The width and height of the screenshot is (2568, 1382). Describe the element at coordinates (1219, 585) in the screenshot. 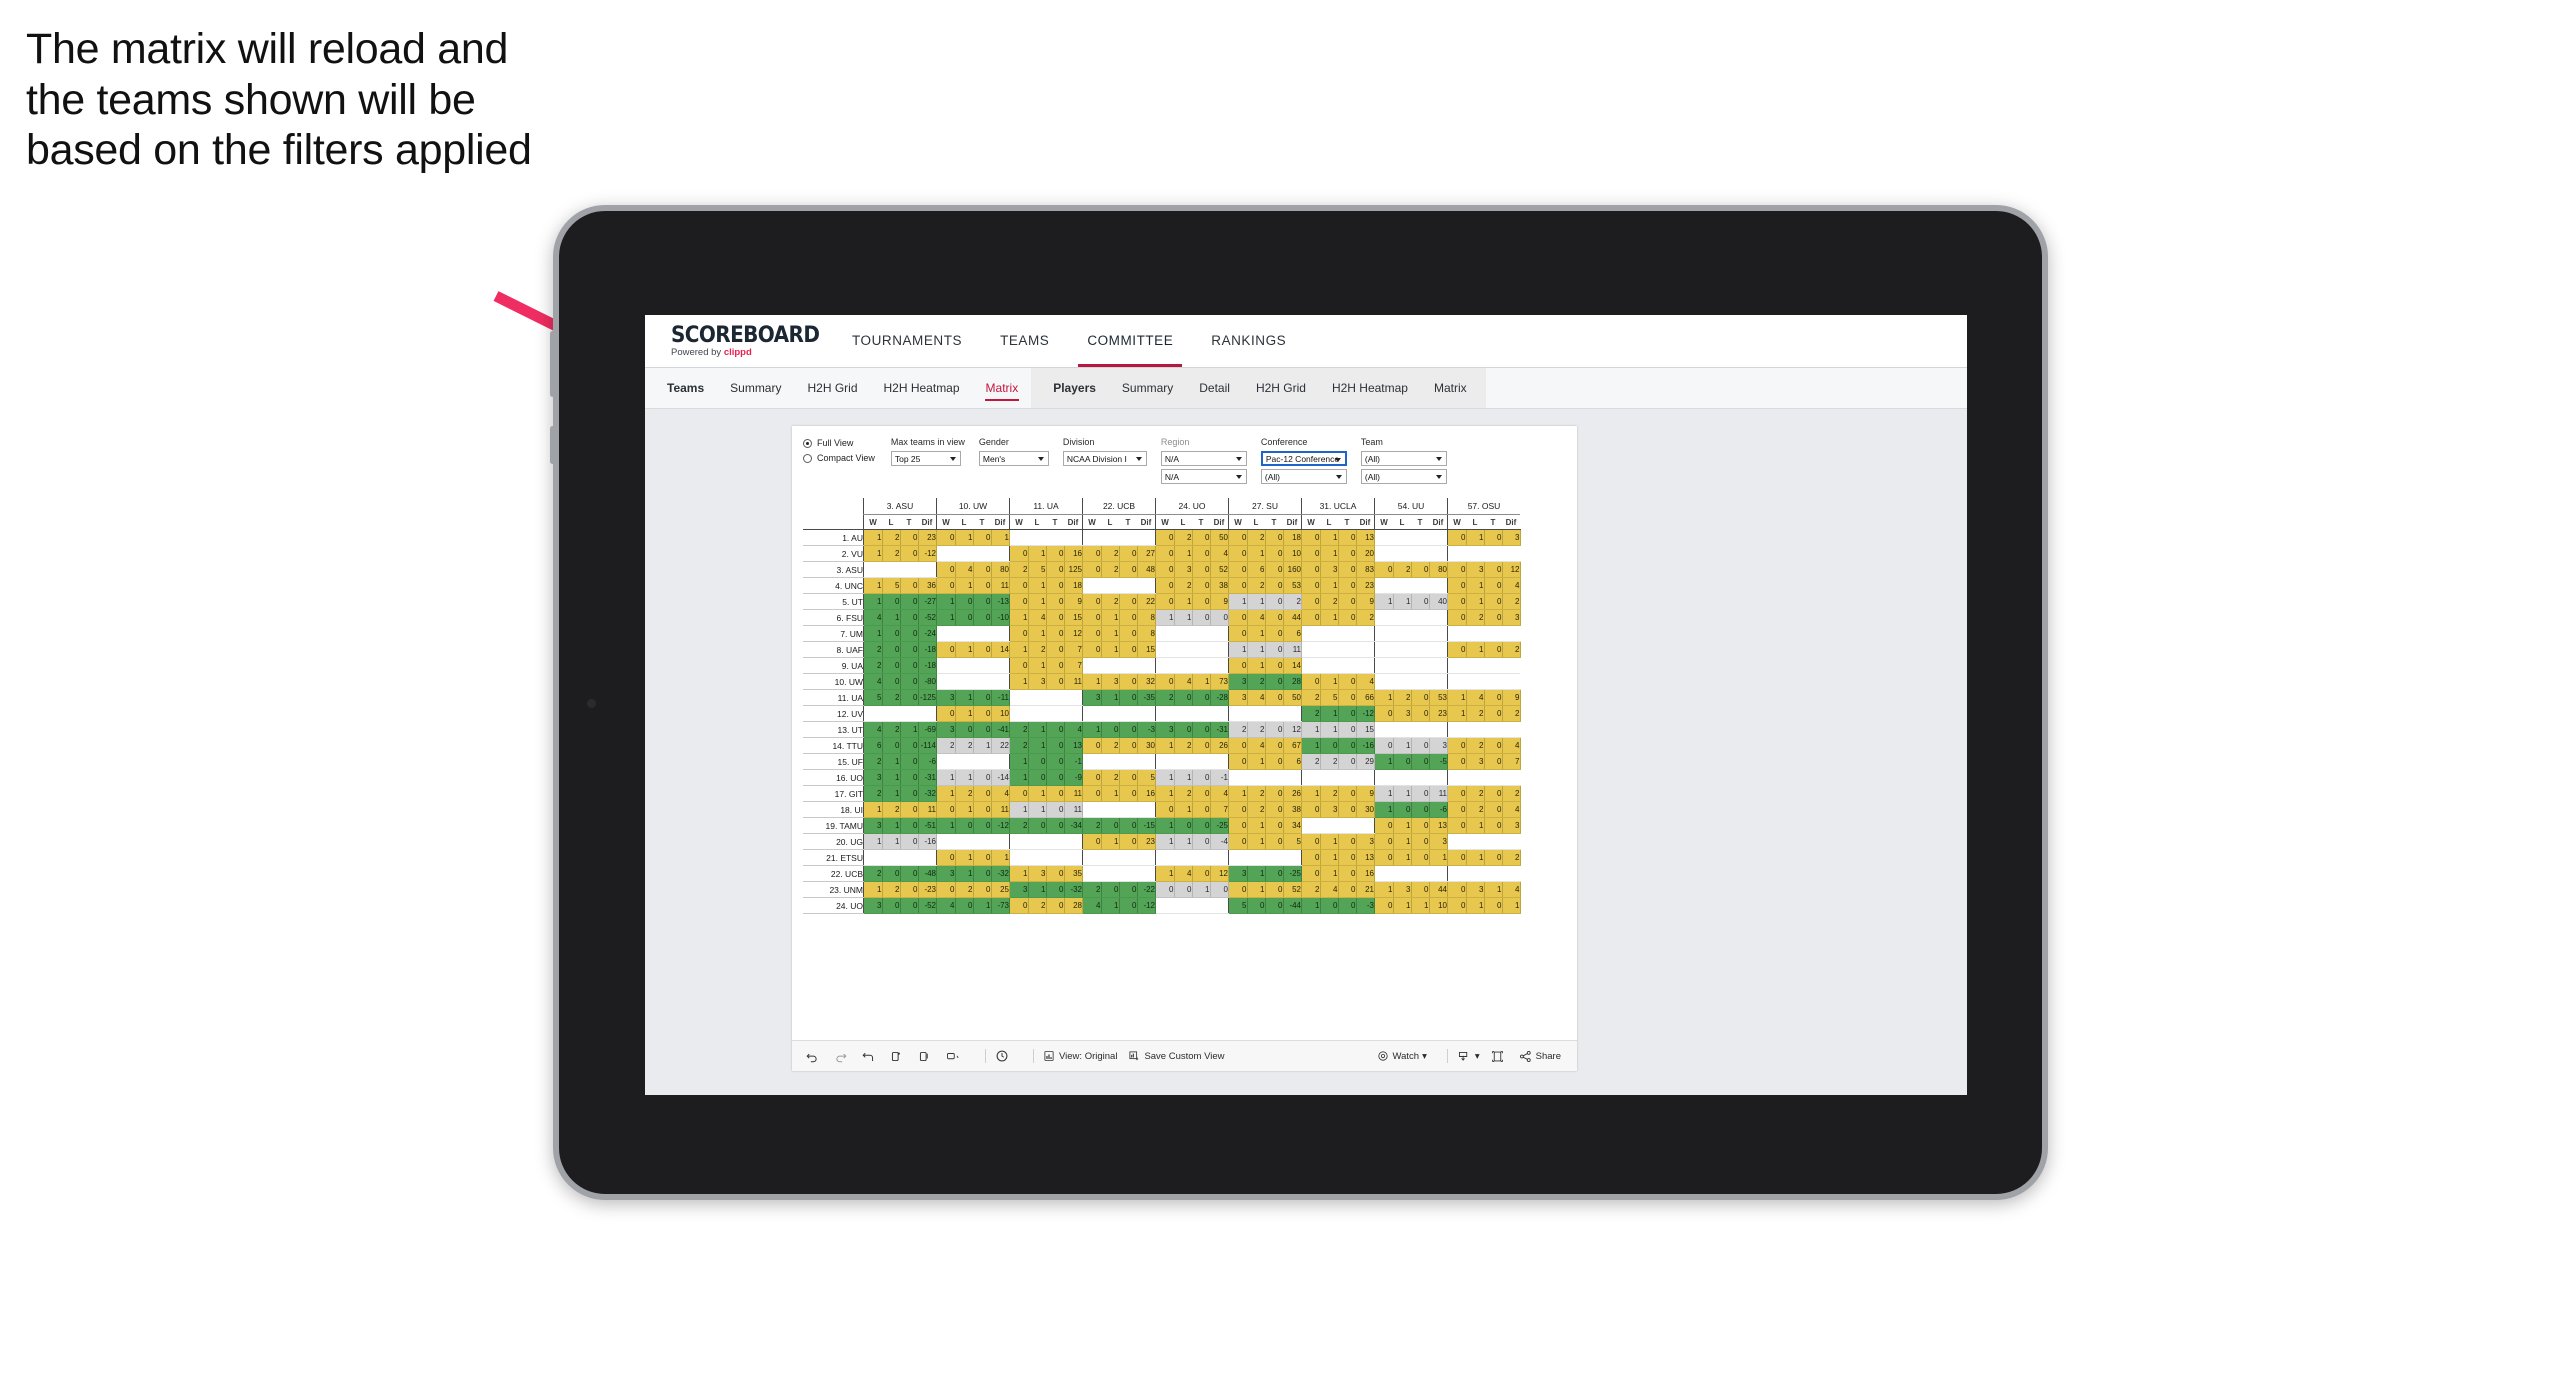

I see `matrix-cell-value: 38` at that location.